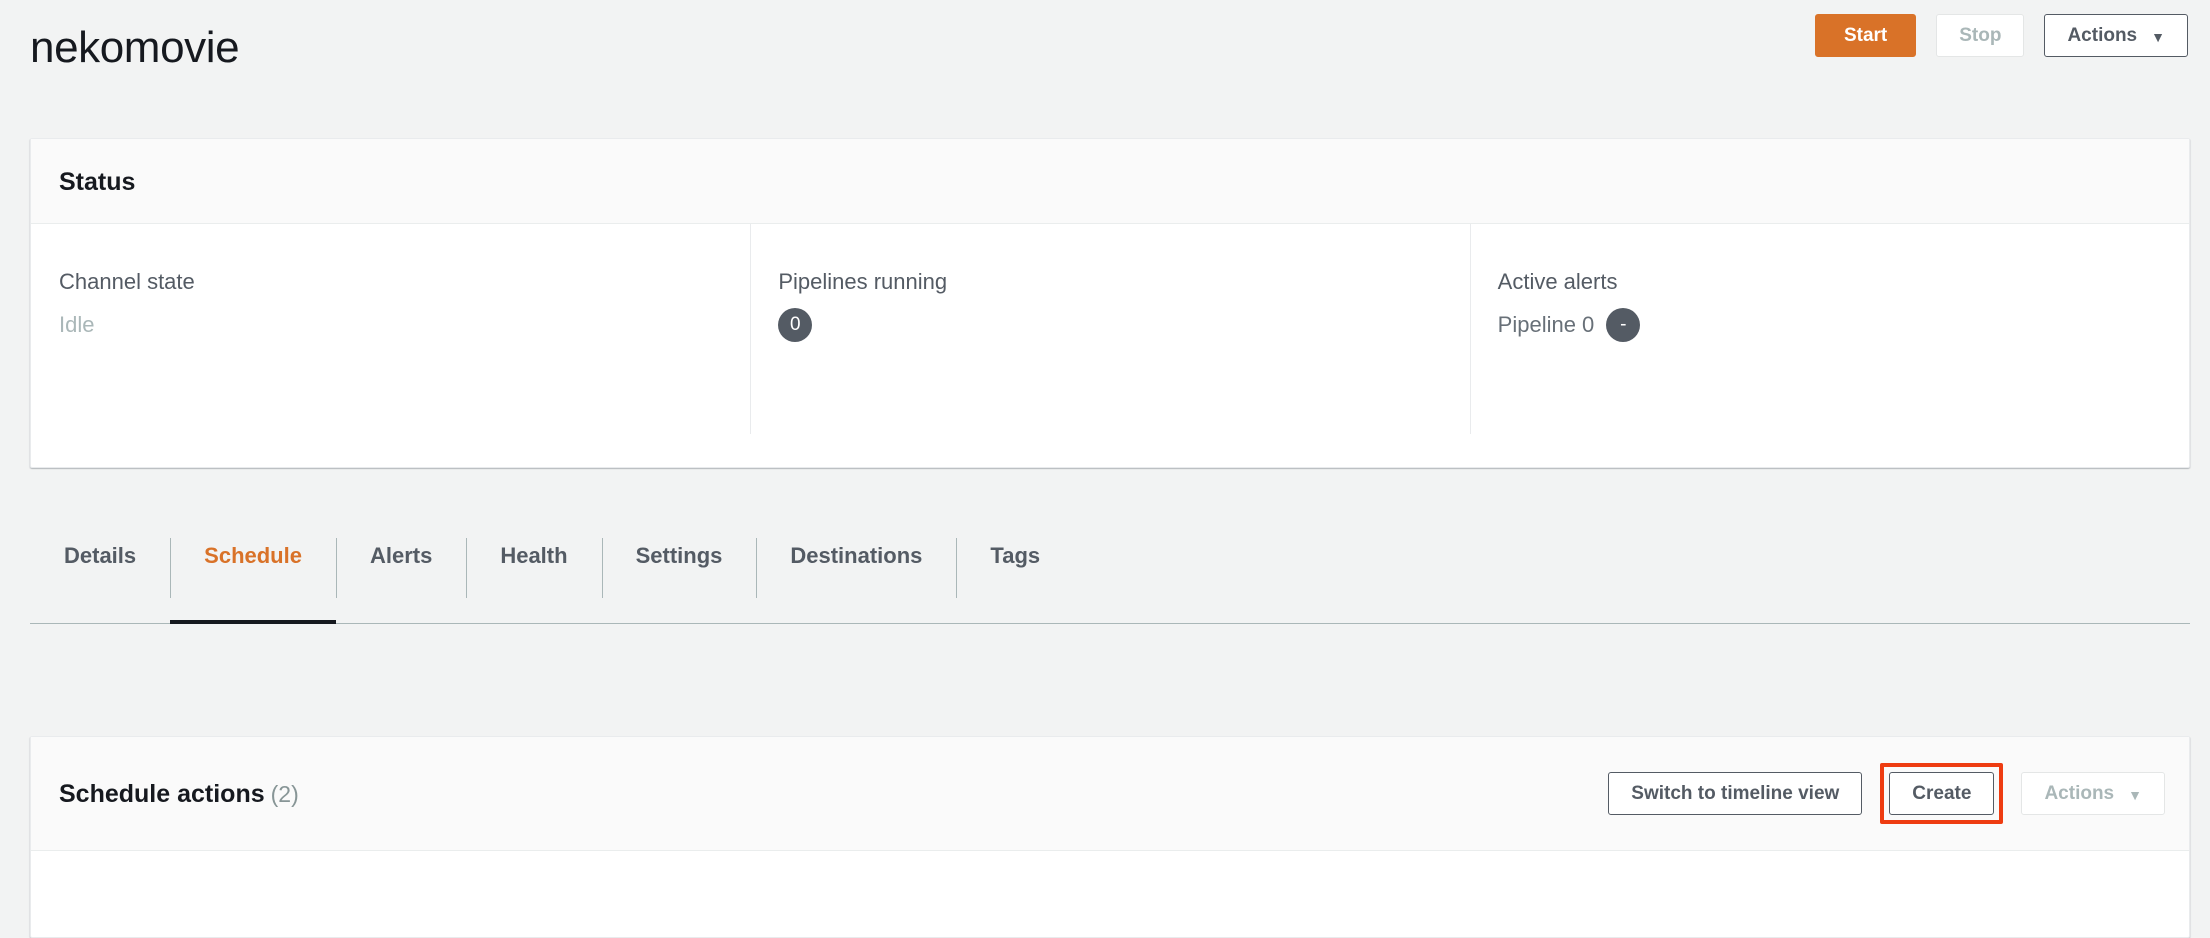 Image resolution: width=2210 pixels, height=938 pixels. I want to click on create-button: Create, so click(1942, 793).